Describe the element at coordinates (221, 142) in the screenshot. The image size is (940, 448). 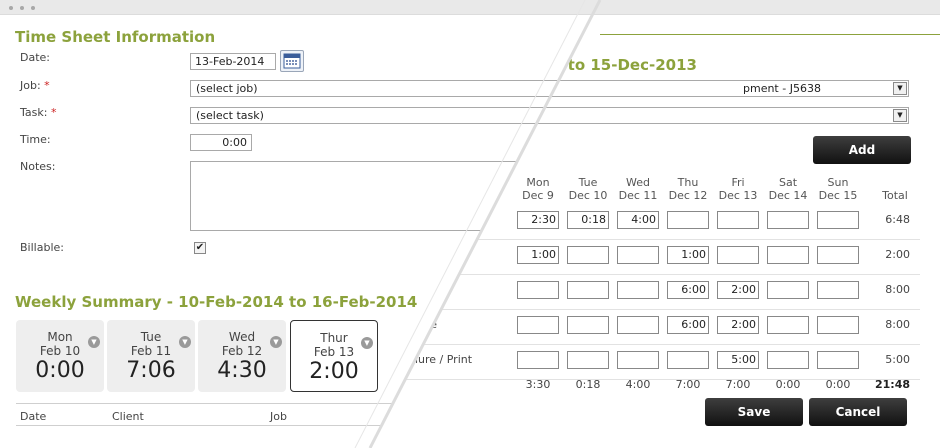
I see `time-input: 0:00` at that location.